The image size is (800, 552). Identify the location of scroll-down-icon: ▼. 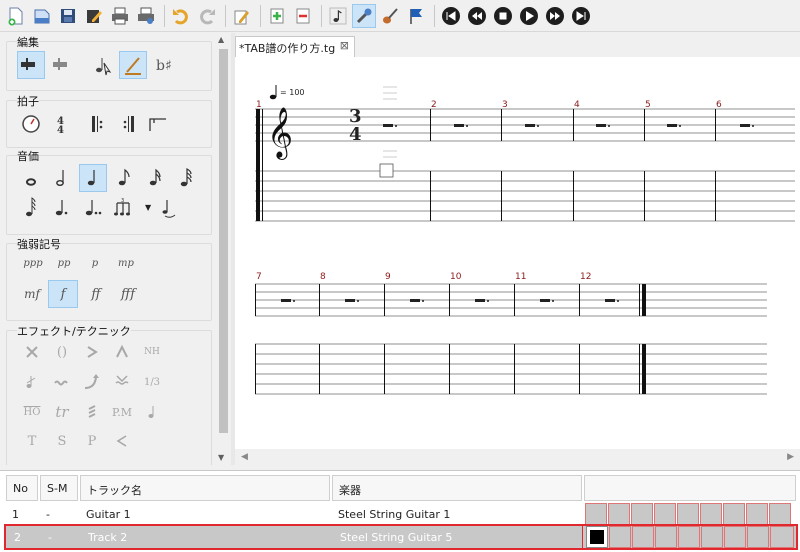
(221, 457).